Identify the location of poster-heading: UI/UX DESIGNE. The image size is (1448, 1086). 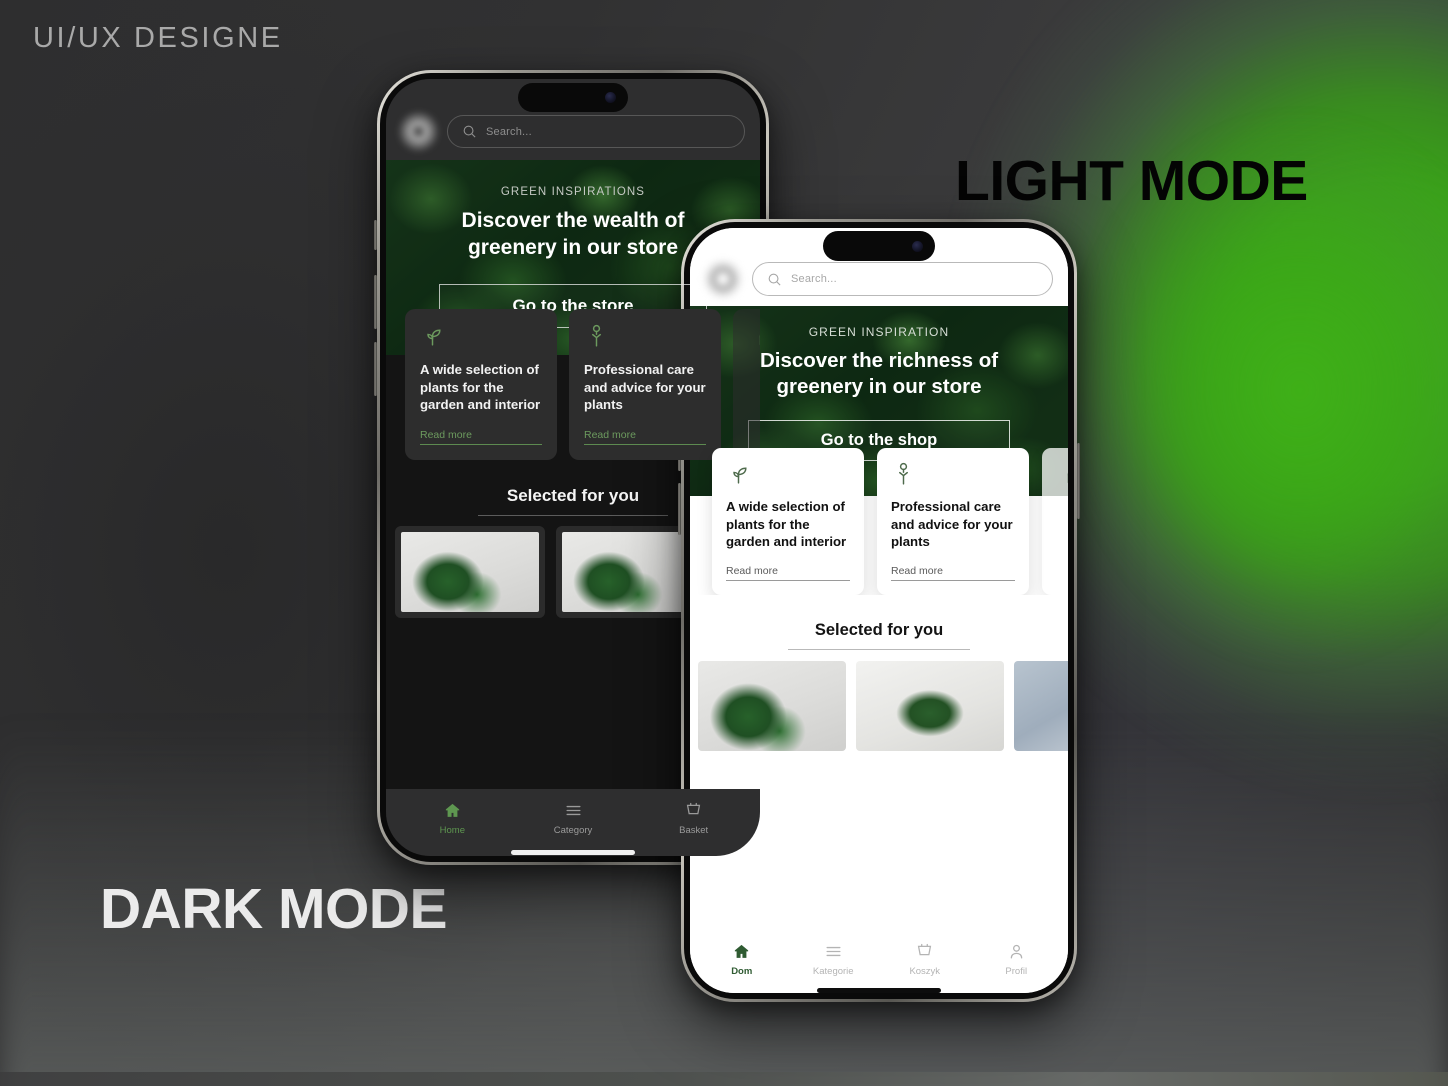
(158, 38).